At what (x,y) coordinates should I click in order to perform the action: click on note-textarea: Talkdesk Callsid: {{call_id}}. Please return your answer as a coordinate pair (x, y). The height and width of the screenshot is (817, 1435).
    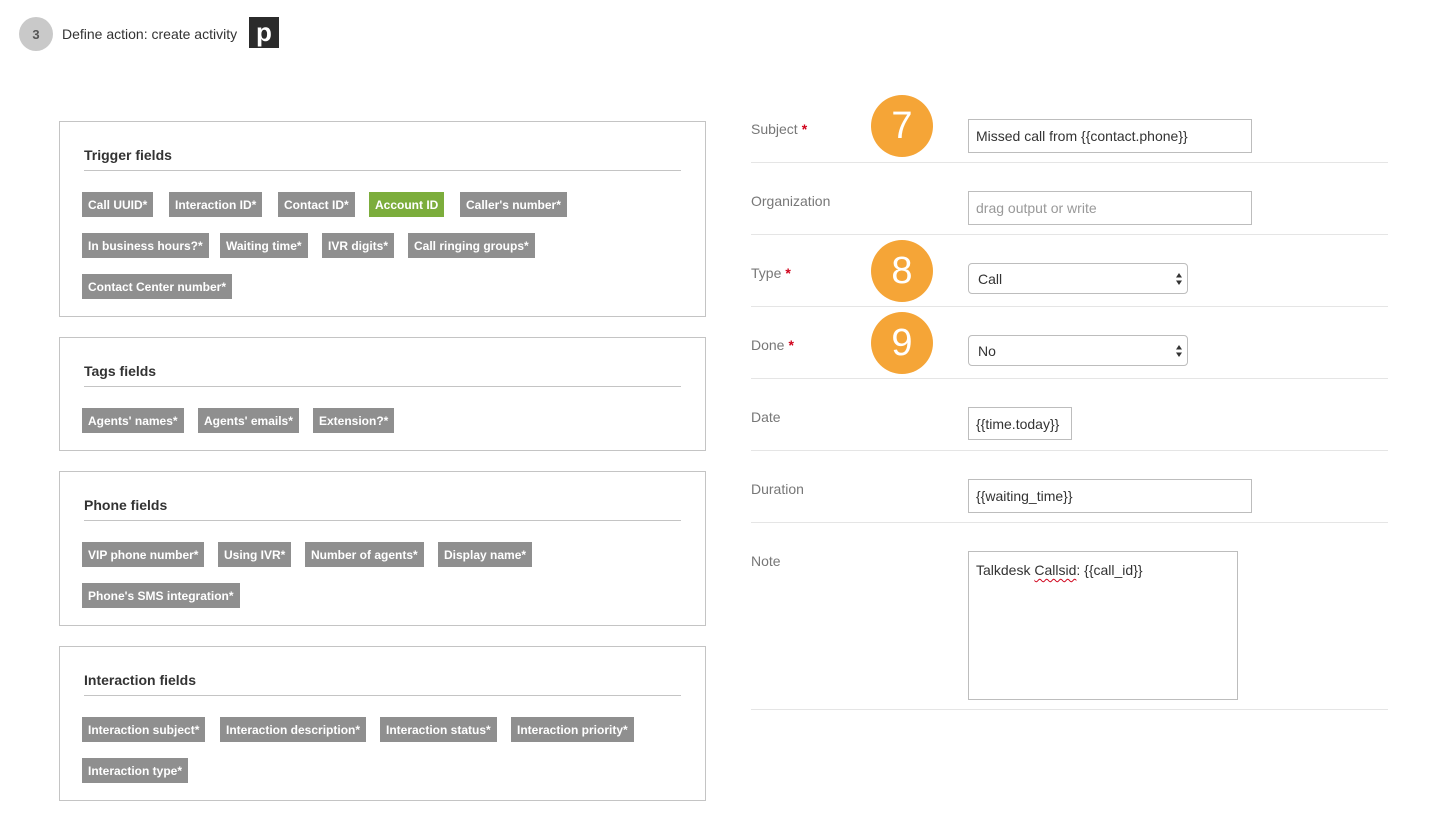
    Looking at the image, I should click on (1103, 625).